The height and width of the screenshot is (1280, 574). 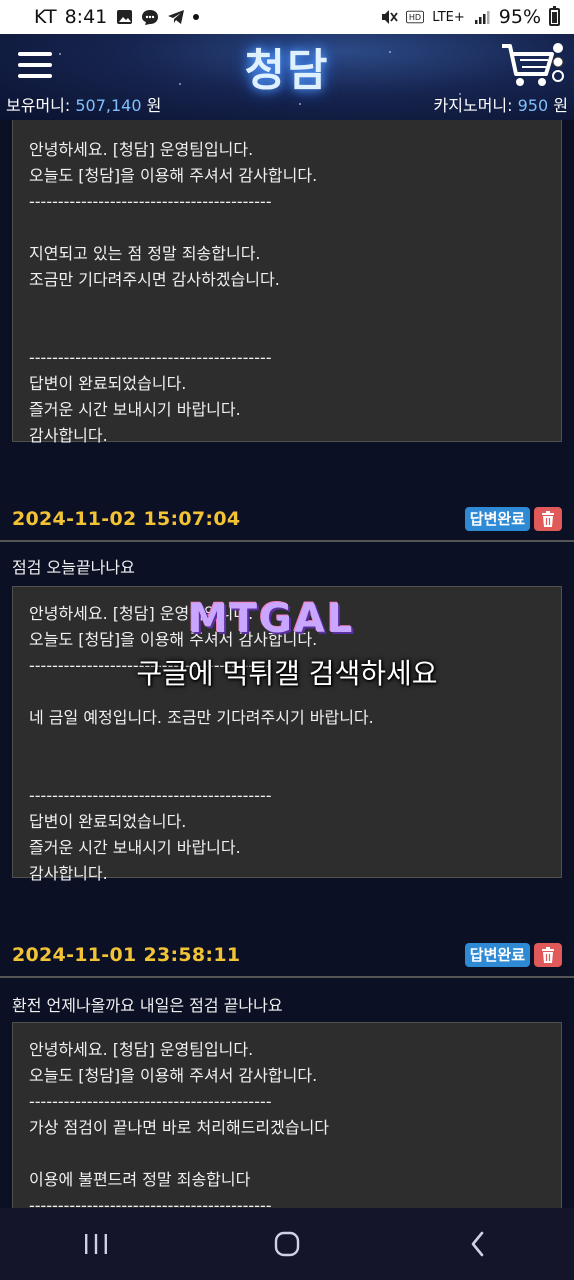 What do you see at coordinates (73, 566) in the screenshot?
I see `post-title: 점검 오늘끝나나요` at bounding box center [73, 566].